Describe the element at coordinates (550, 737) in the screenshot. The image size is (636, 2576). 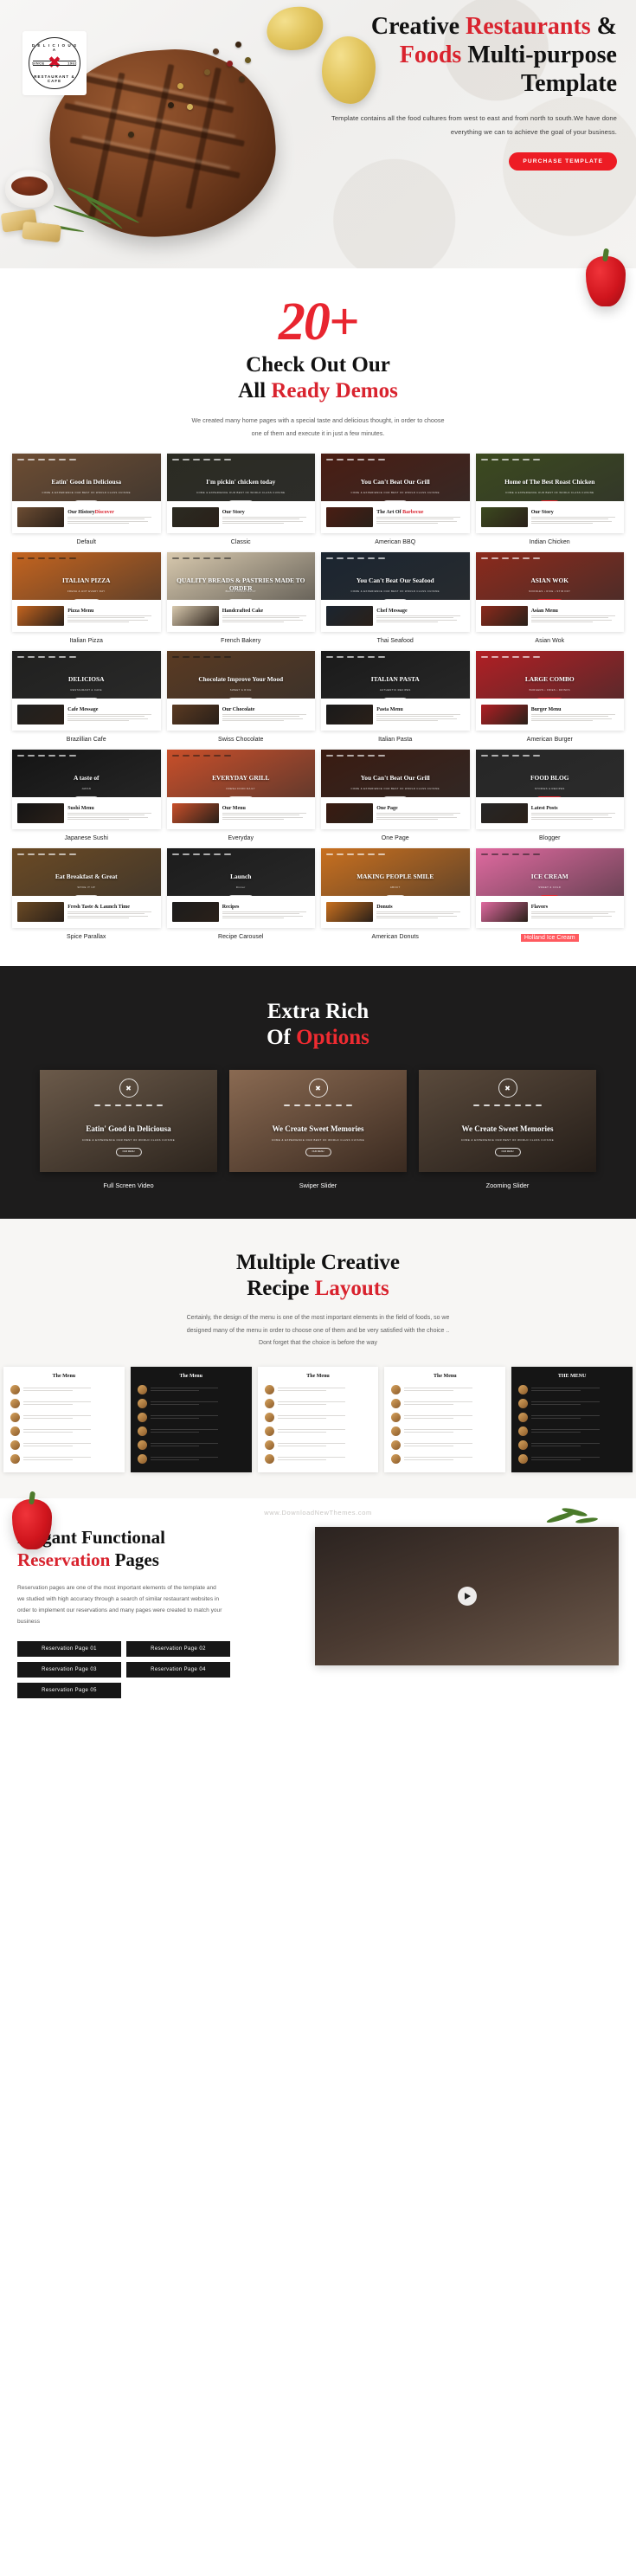
I see `demo-label: American Burger` at that location.